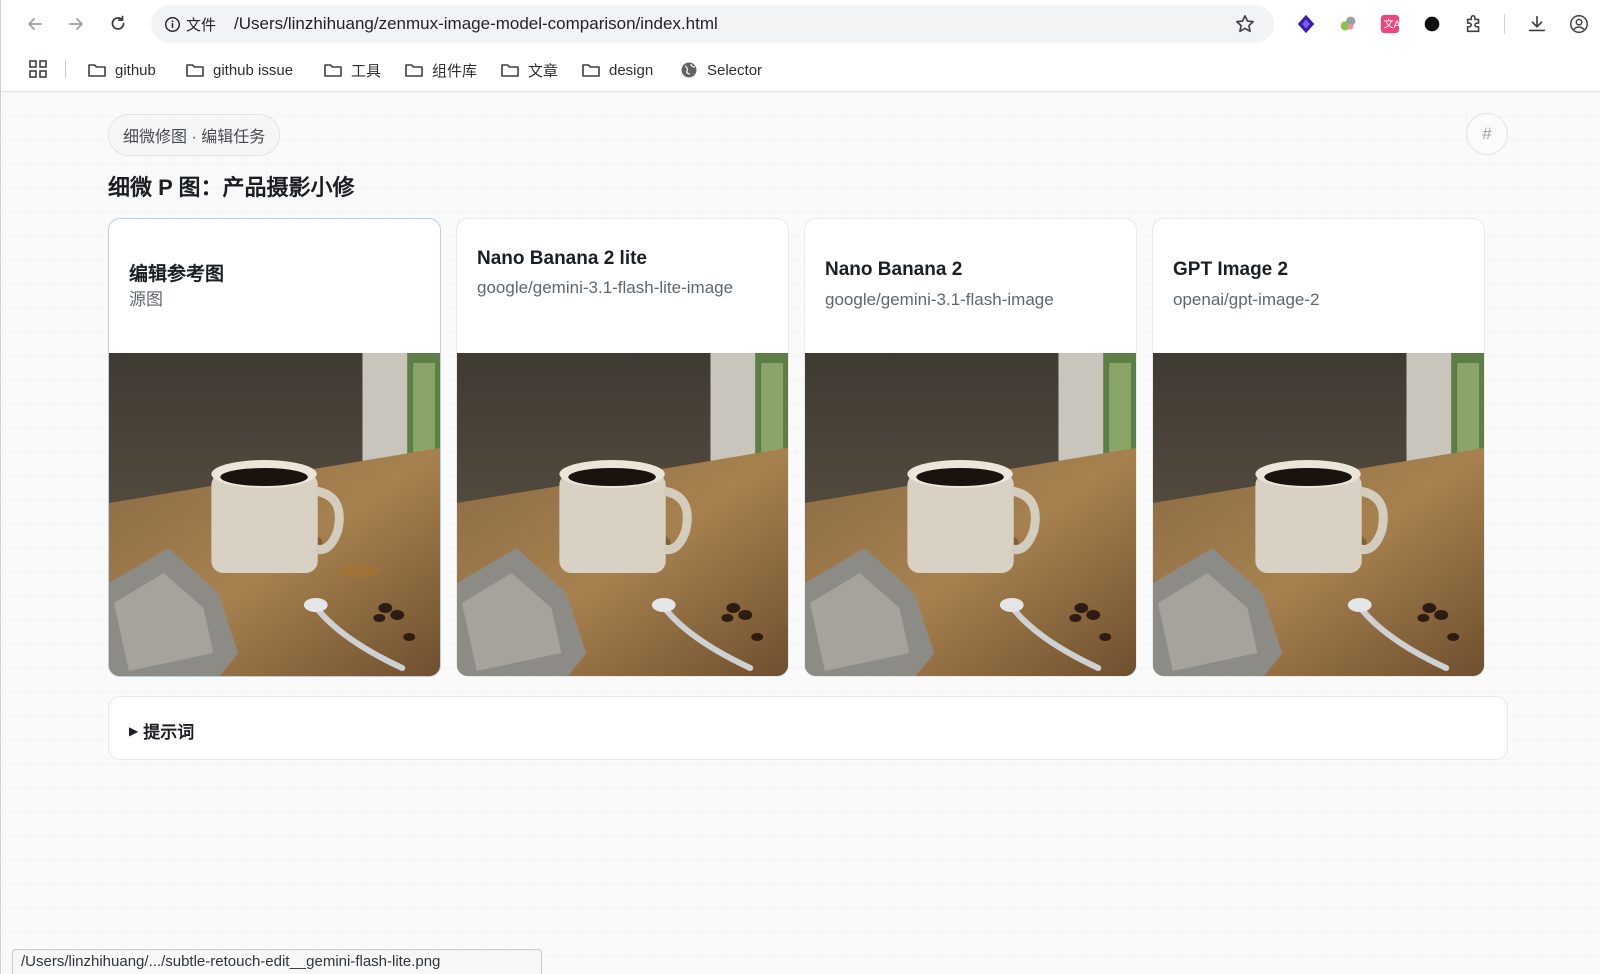 Image resolution: width=1600 pixels, height=974 pixels. I want to click on card-subtitle: openai/gpt-image-2, so click(1246, 299).